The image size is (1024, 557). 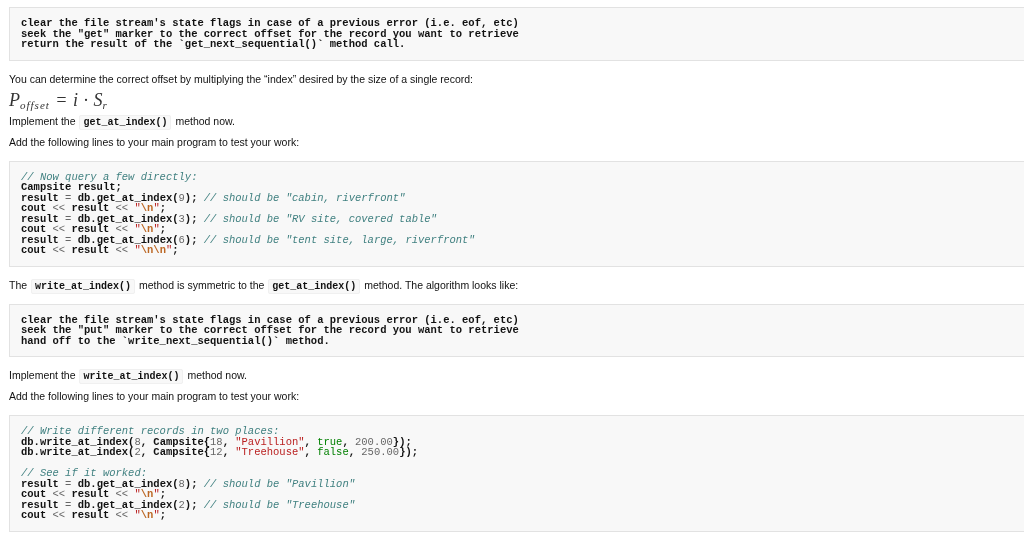 I want to click on paragraph: The write_at_index() method is symmetric to the get_at_index() method. The algorithm looks like:, so click(x=264, y=285).